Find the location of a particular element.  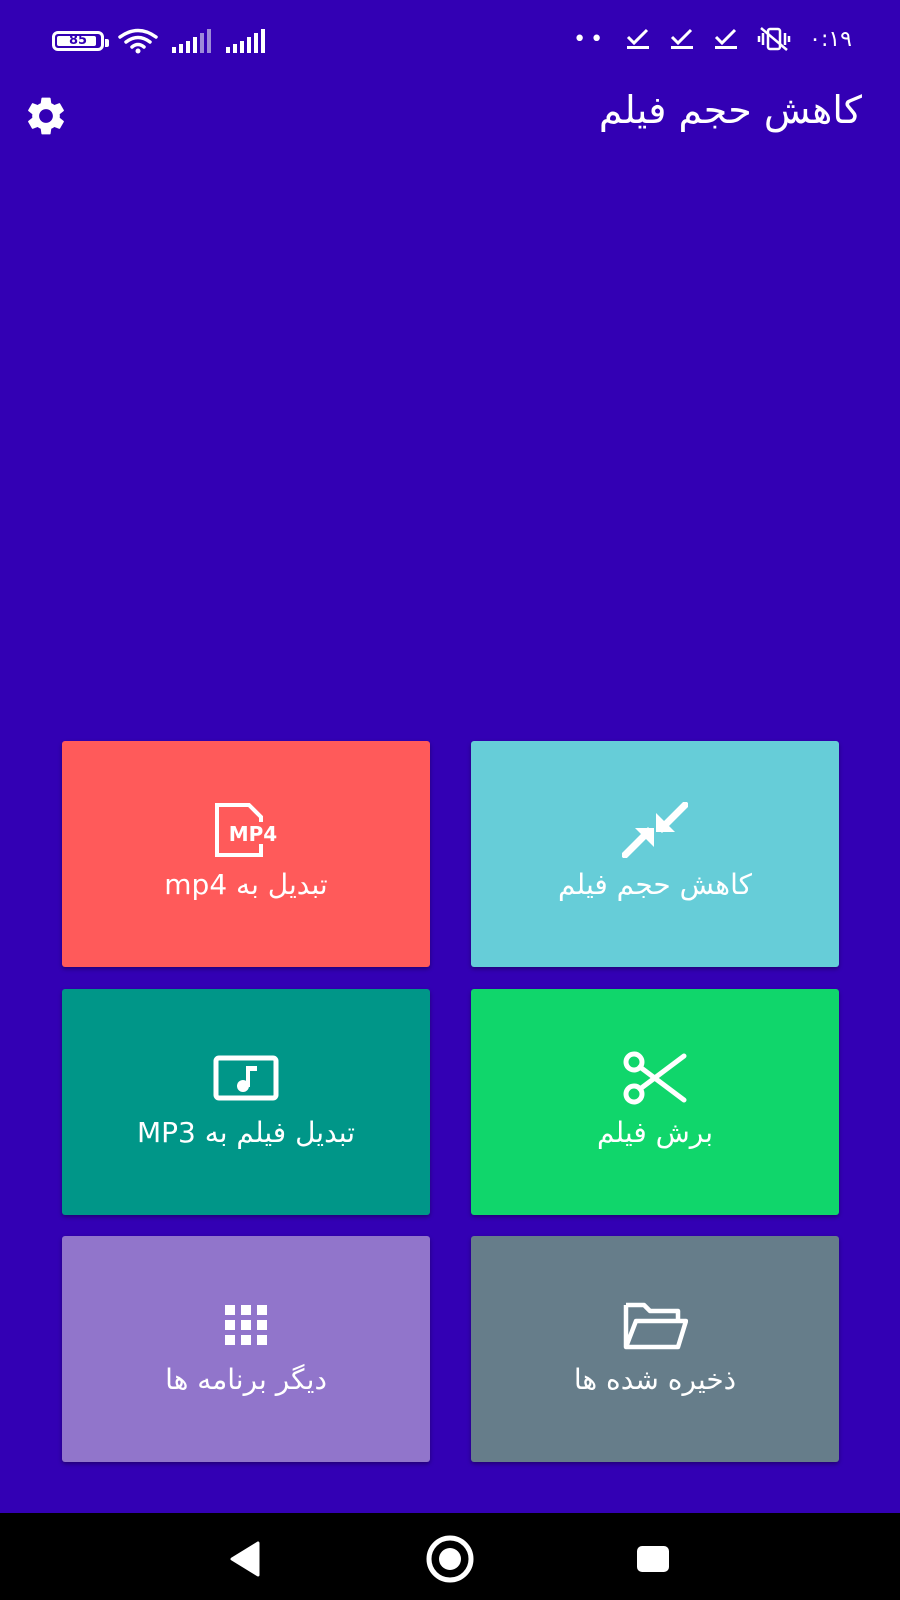

recents-icon is located at coordinates (653, 1559).